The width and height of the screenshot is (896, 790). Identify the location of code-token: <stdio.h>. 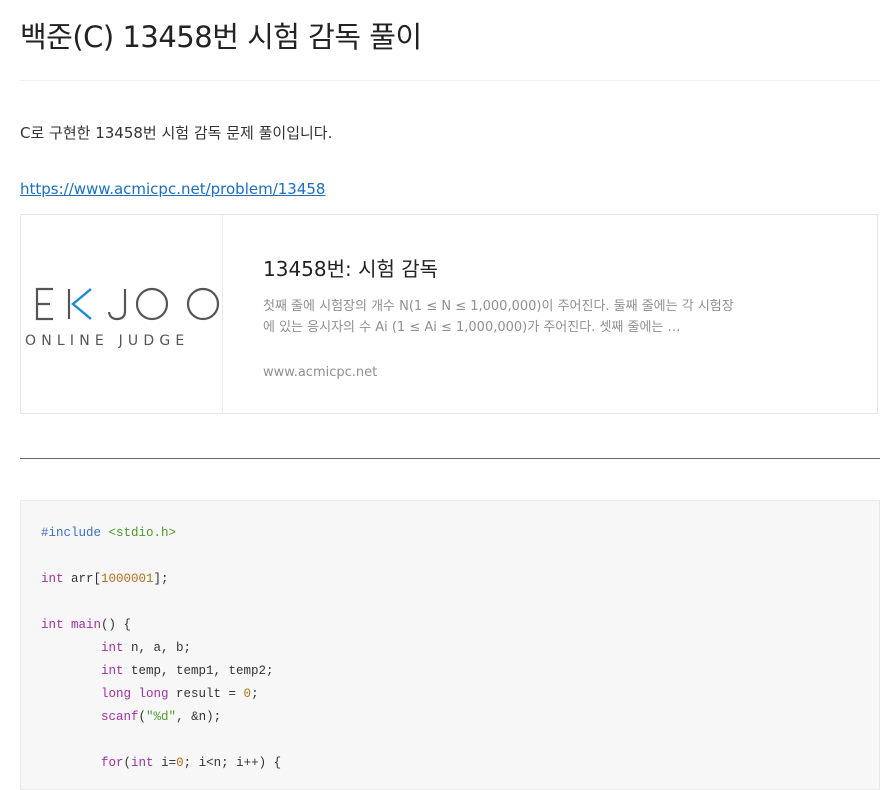
(142, 533).